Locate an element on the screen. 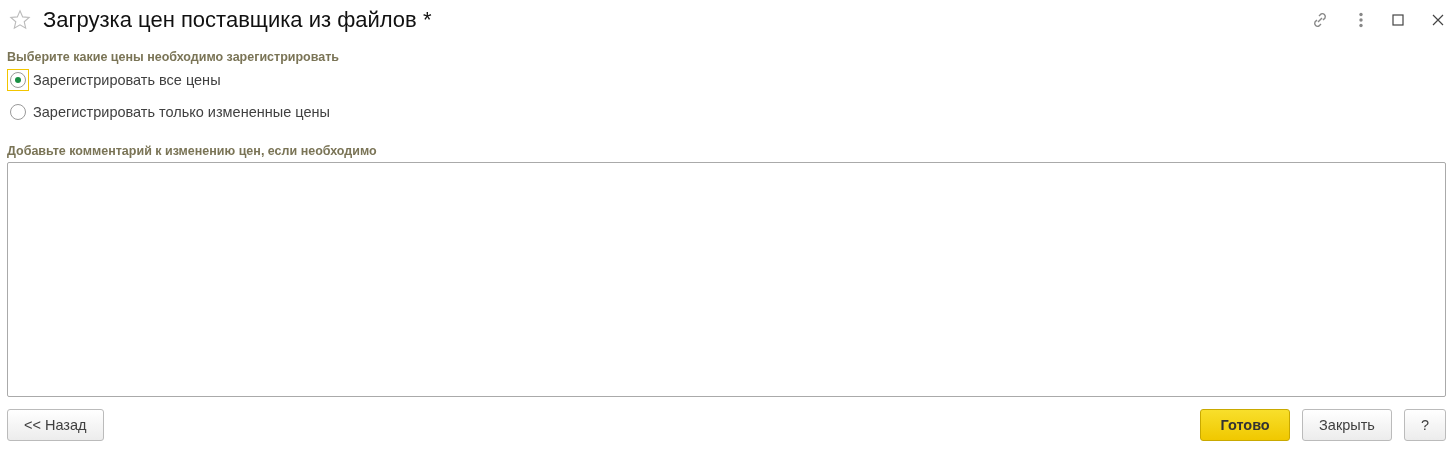 The height and width of the screenshot is (452, 1453). more-icon is located at coordinates (1361, 20).